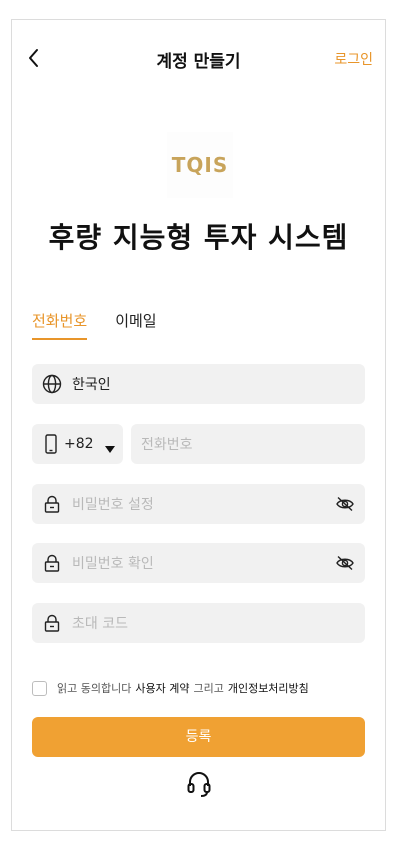 Image resolution: width=406 pixels, height=845 pixels. Describe the element at coordinates (113, 564) in the screenshot. I see `password-confirm-placeholder: 비밀번호 확인` at that location.